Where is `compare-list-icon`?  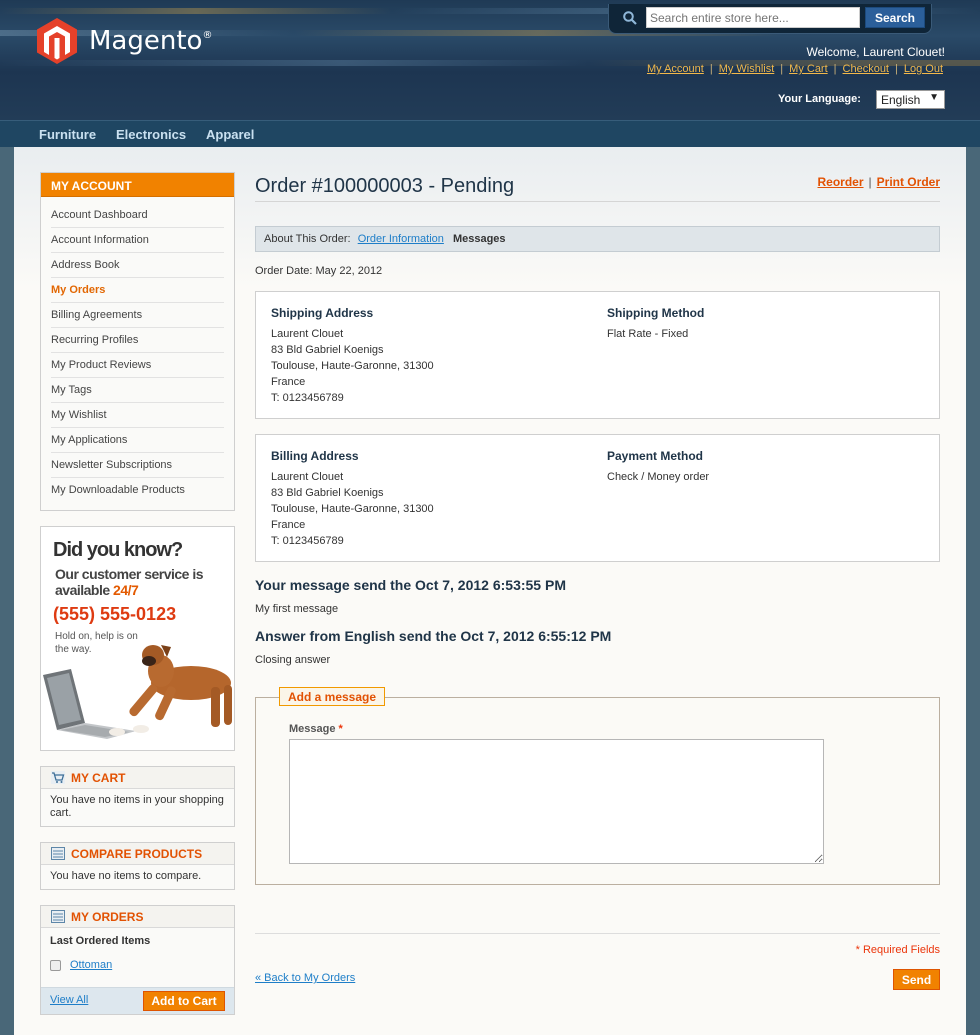 compare-list-icon is located at coordinates (58, 853).